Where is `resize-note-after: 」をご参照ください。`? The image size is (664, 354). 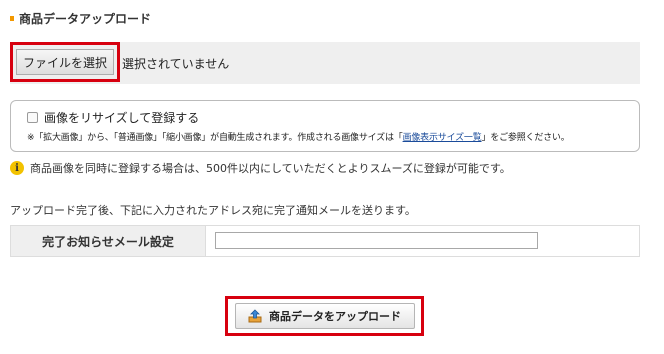
resize-note-after: 」をご参照ください。 is located at coordinates (525, 138).